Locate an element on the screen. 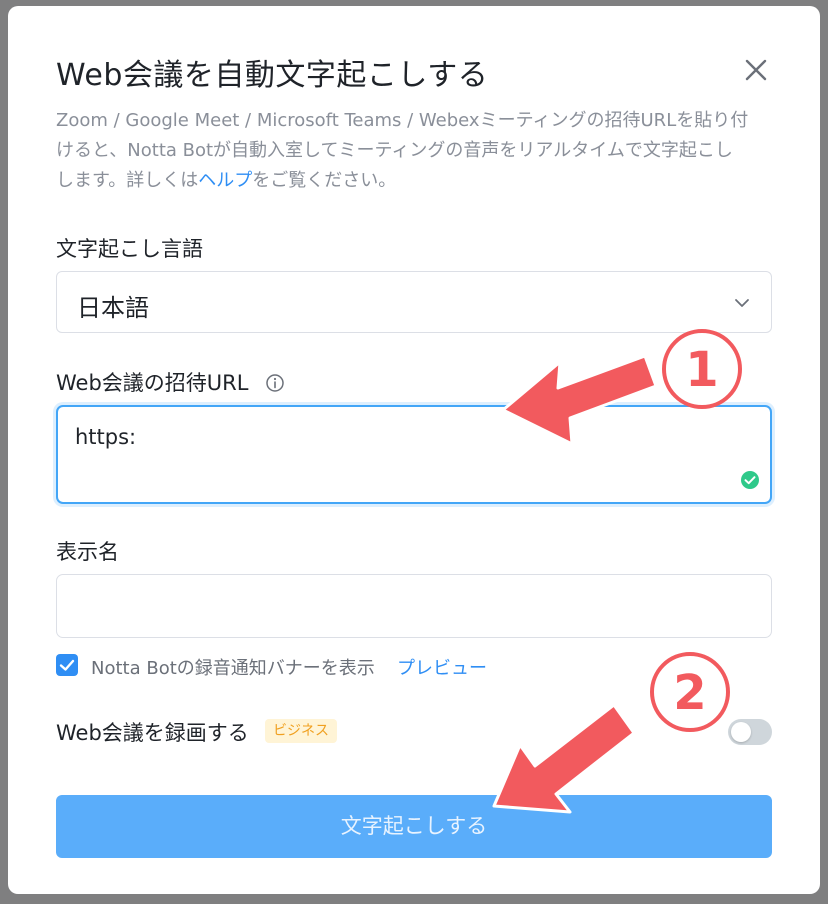  business-plan-badge: ビジネス is located at coordinates (301, 731).